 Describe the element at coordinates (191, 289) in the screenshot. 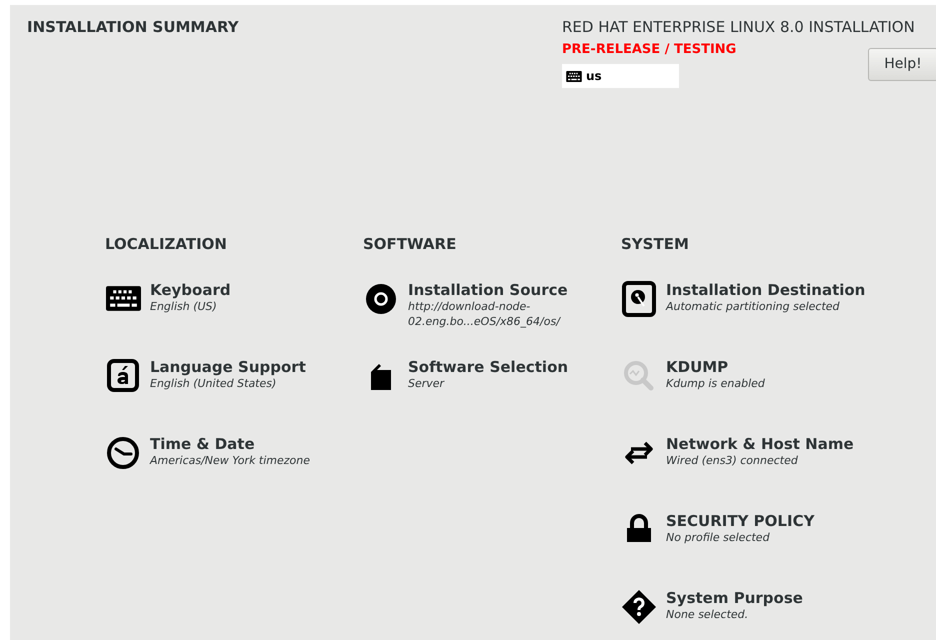

I see `spoke-title: Keyboard` at that location.